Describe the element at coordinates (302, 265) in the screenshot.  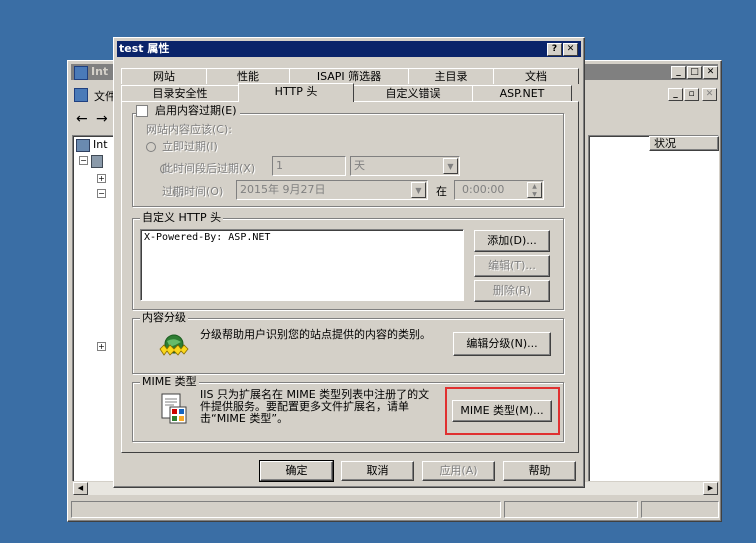
I see `custom-headers-list: X-Powered-By: ASP.NET` at that location.